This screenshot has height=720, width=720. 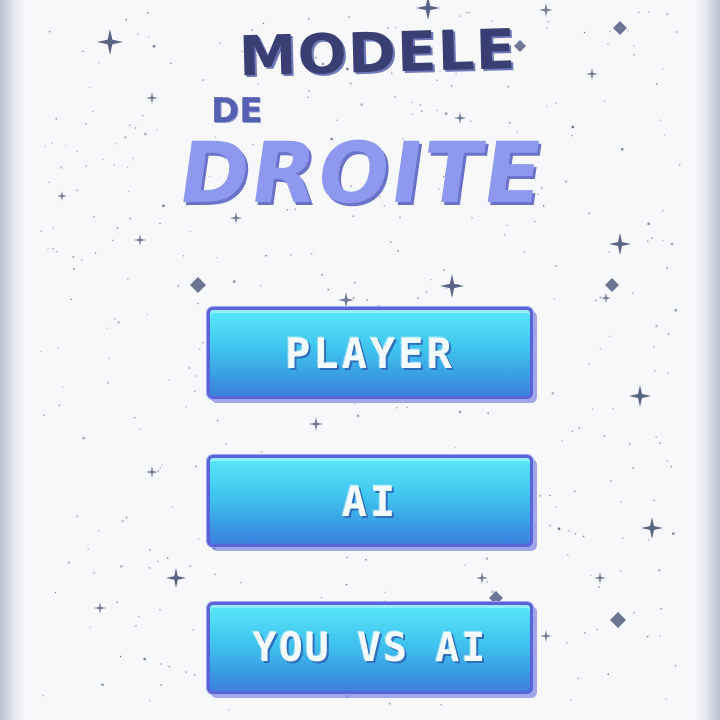 I want to click on you-vs-ai-mode-button: YOU VS AI, so click(x=370, y=648).